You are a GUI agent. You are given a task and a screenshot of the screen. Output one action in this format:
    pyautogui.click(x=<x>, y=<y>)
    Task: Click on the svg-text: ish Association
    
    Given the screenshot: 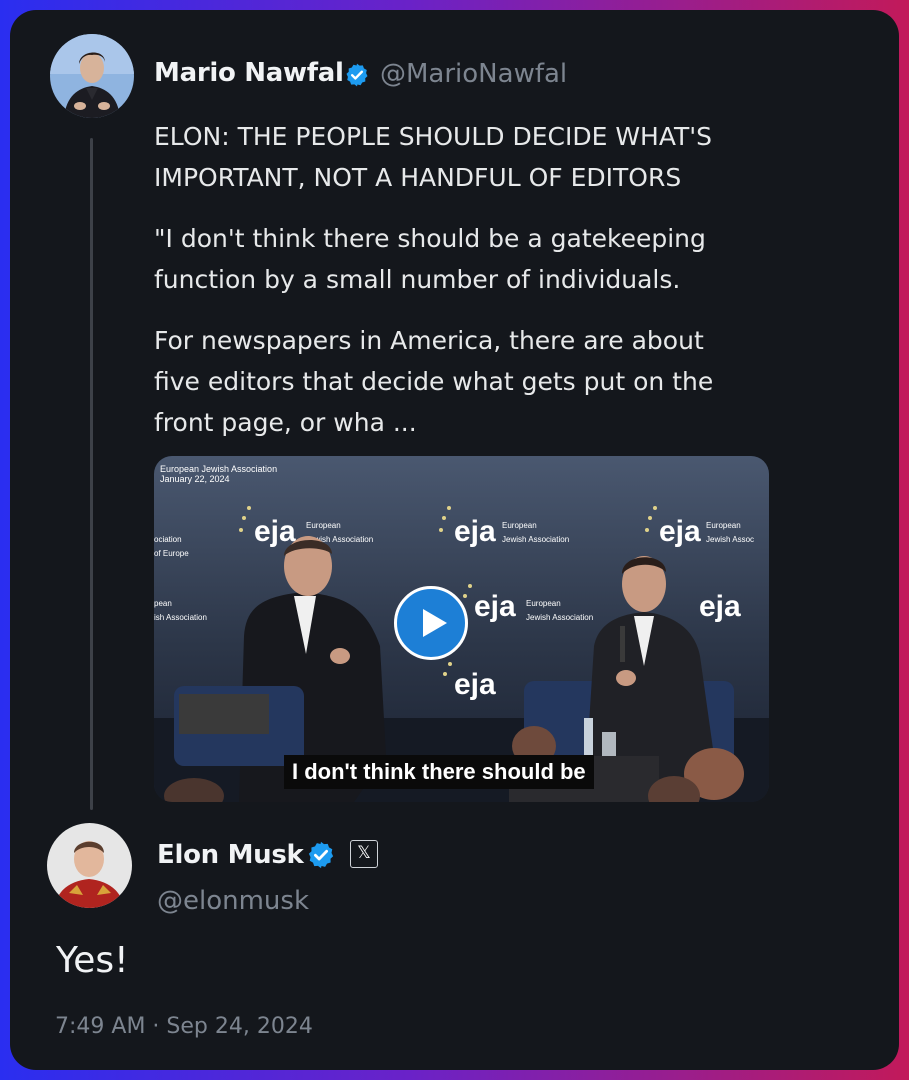 What is the action you would take?
    pyautogui.click(x=180, y=617)
    